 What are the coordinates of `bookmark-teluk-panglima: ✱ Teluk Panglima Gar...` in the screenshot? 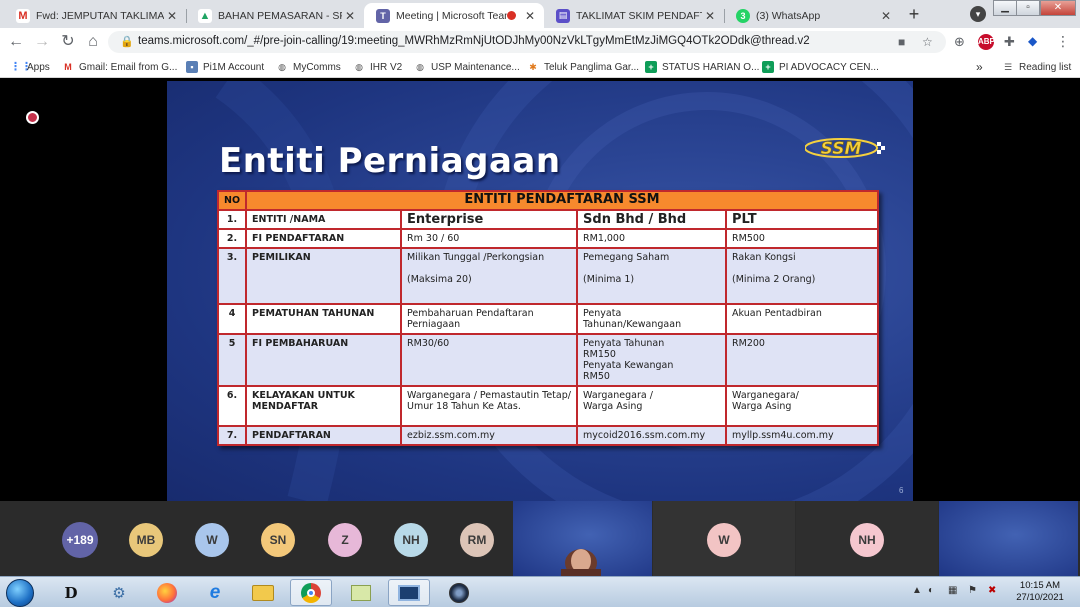 It's located at (583, 67).